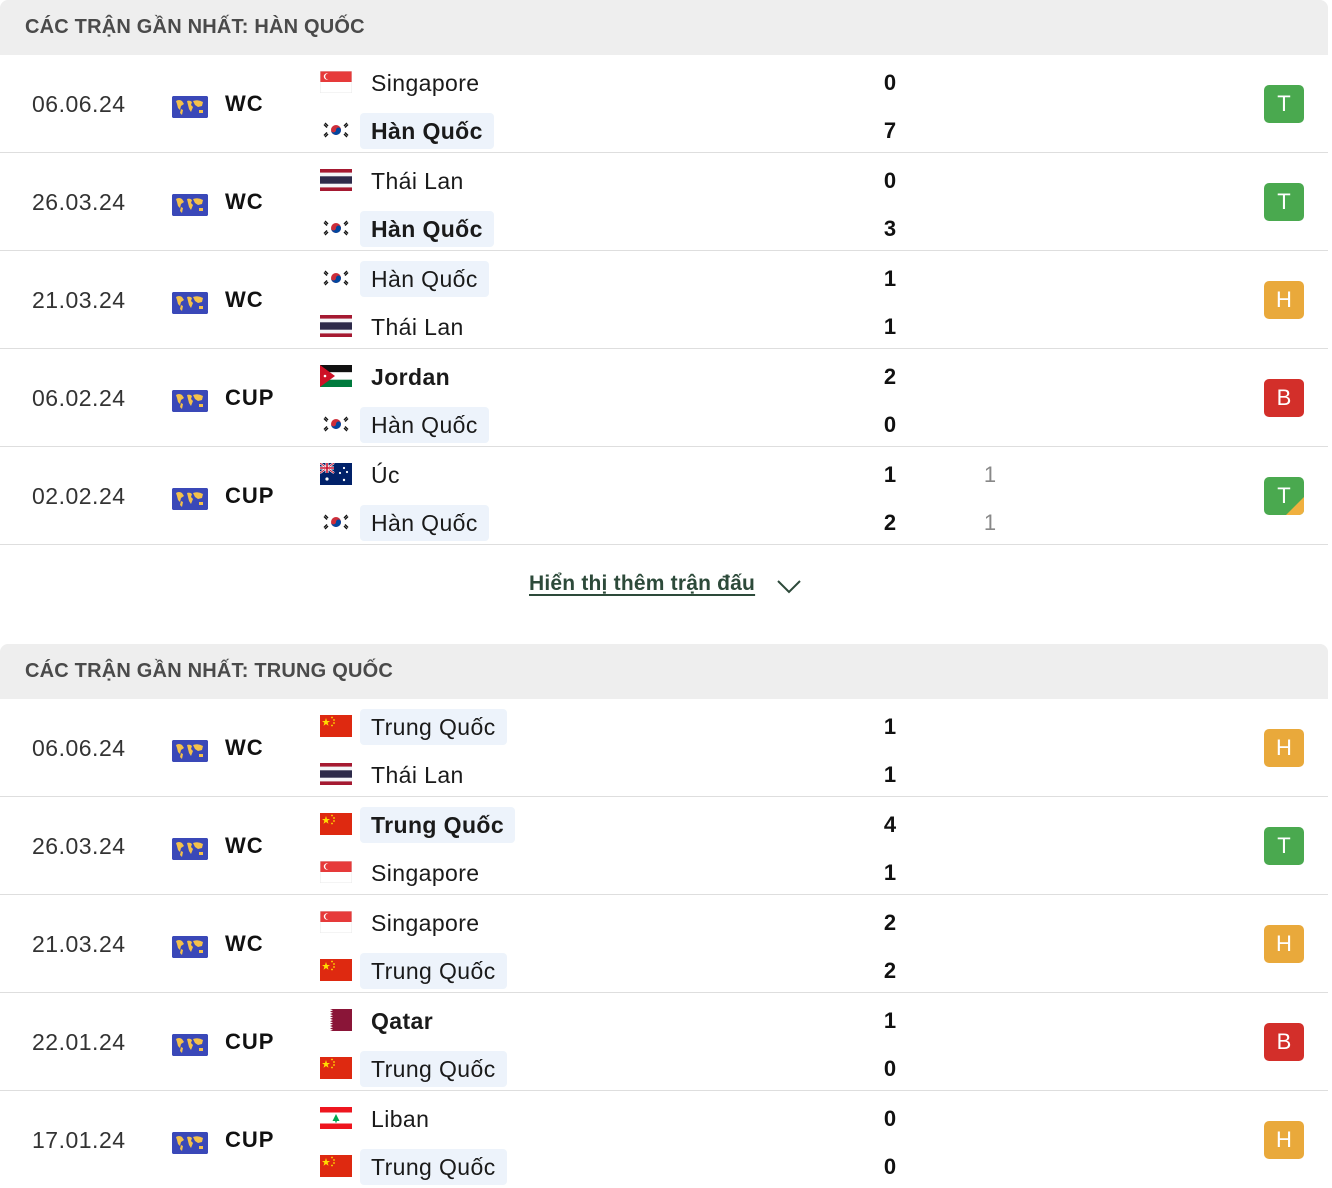  I want to click on home-team-name: Liban, so click(400, 1119).